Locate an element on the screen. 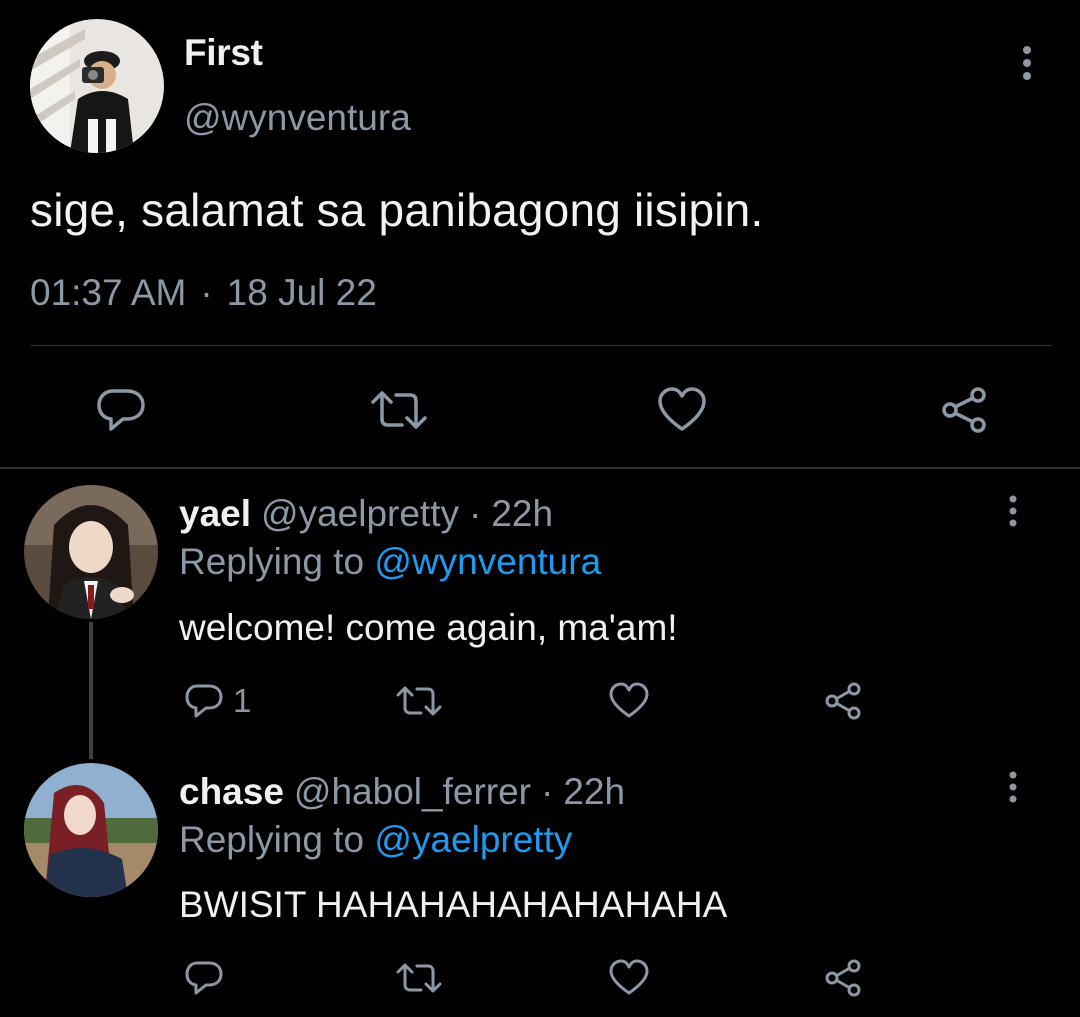 The width and height of the screenshot is (1080, 1017). reply-header: chase @habol_ferrer · 22h is located at coordinates (402, 792).